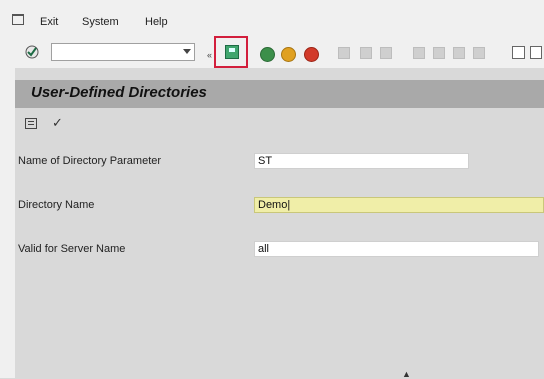  What do you see at coordinates (90, 161) in the screenshot?
I see `label-directory-parameter: Name of Directory Parameter` at bounding box center [90, 161].